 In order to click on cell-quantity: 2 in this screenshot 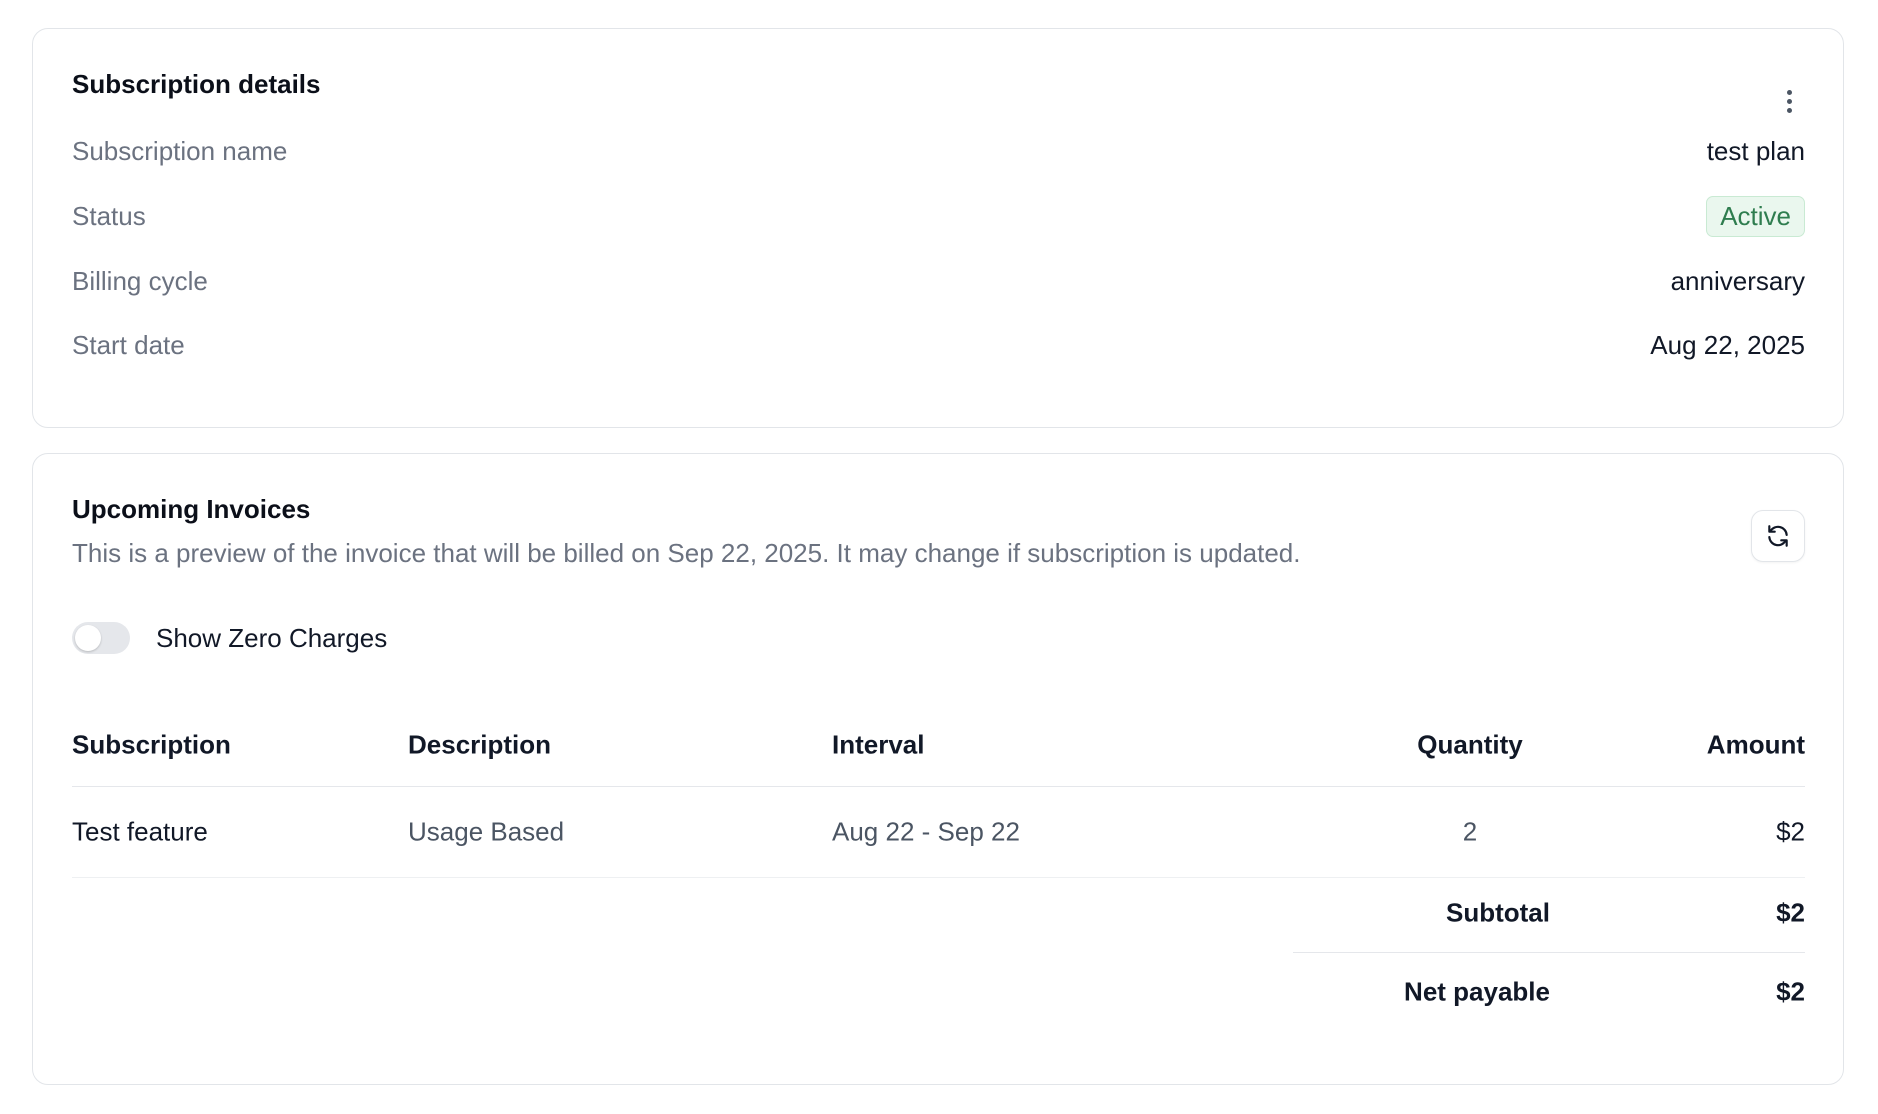, I will do `click(1470, 831)`.